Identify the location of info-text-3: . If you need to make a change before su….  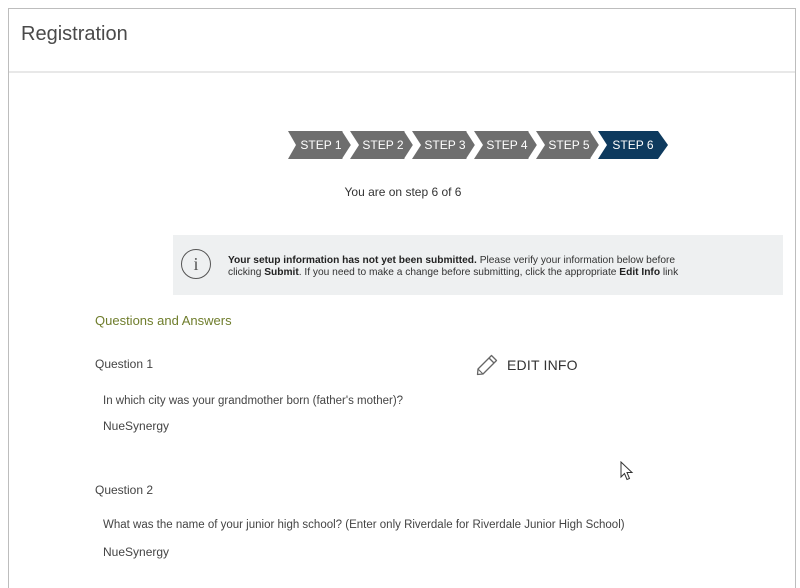
(459, 272).